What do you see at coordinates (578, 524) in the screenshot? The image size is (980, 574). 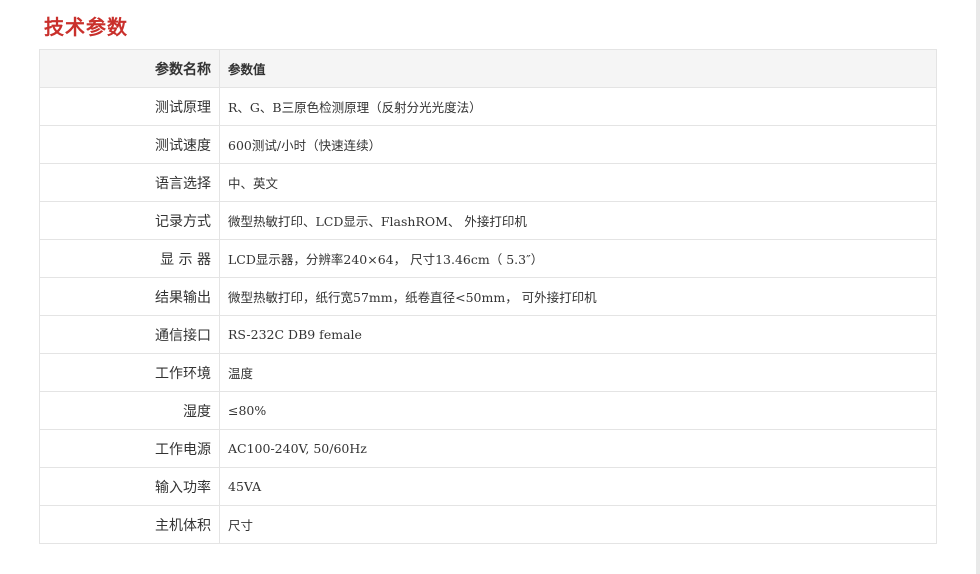 I see `param-value: 尺寸` at bounding box center [578, 524].